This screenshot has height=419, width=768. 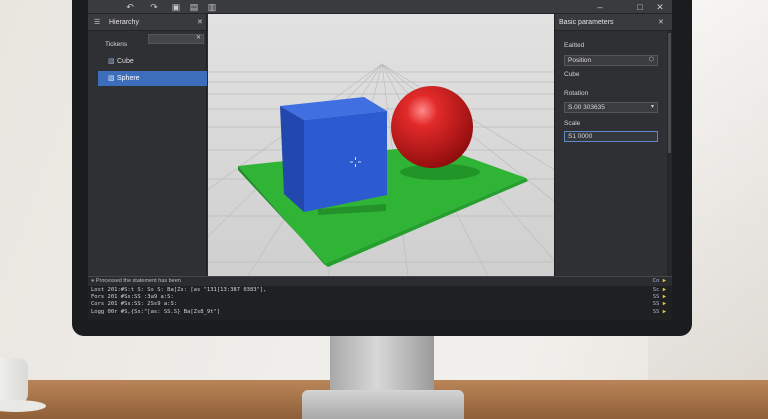 What do you see at coordinates (651, 60) in the screenshot?
I see `chevron-down-icon: ⬡` at bounding box center [651, 60].